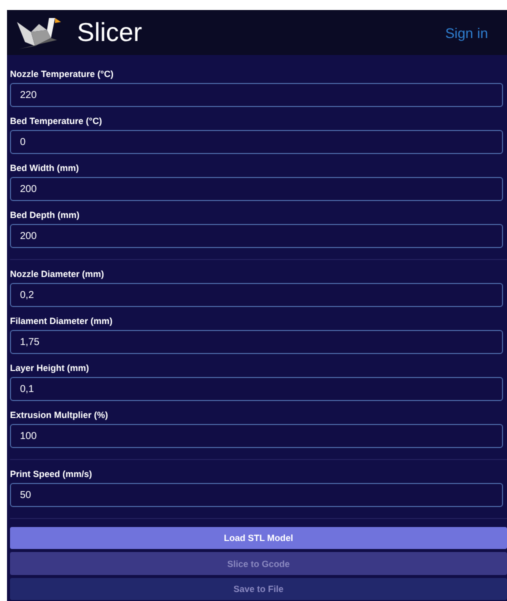 This screenshot has height=601, width=507. Describe the element at coordinates (258, 538) in the screenshot. I see `load-button: Load STL Model` at that location.